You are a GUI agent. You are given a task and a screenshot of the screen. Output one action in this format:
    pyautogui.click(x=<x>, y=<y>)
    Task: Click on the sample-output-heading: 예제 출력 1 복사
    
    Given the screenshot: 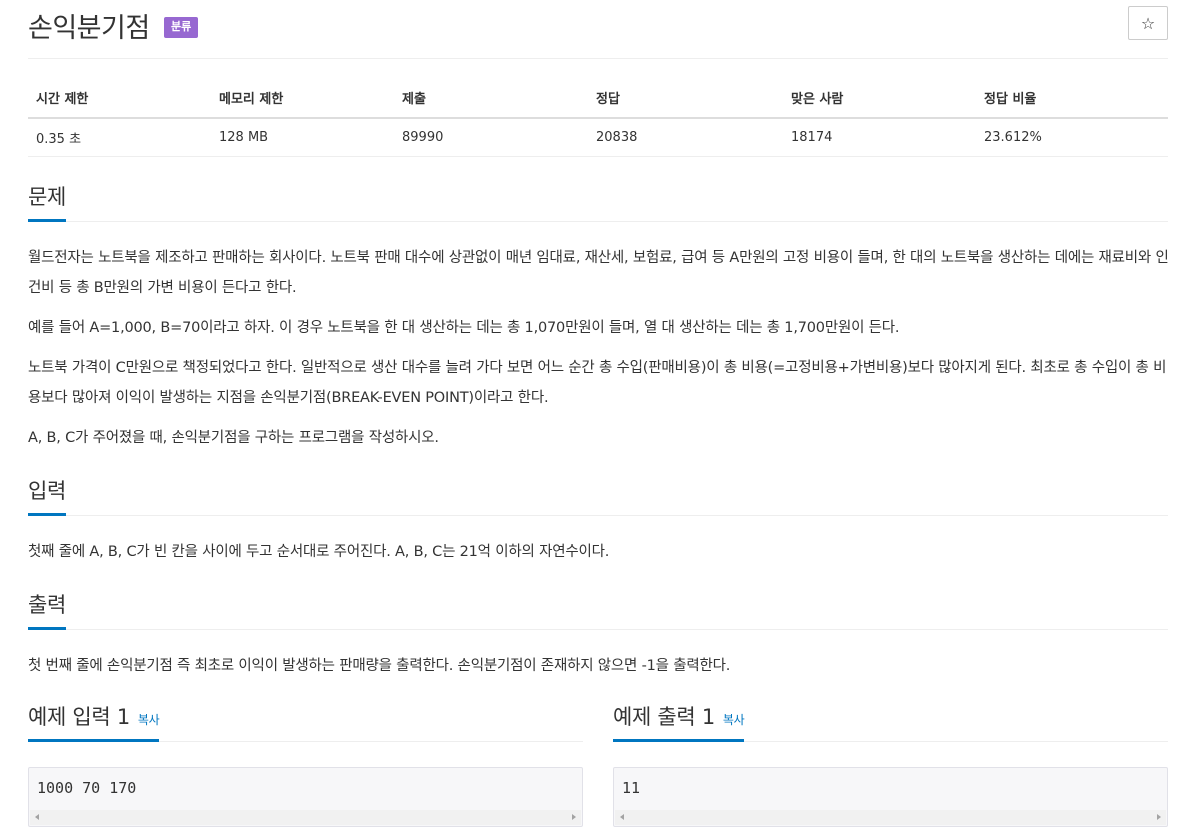 What is the action you would take?
    pyautogui.click(x=679, y=721)
    